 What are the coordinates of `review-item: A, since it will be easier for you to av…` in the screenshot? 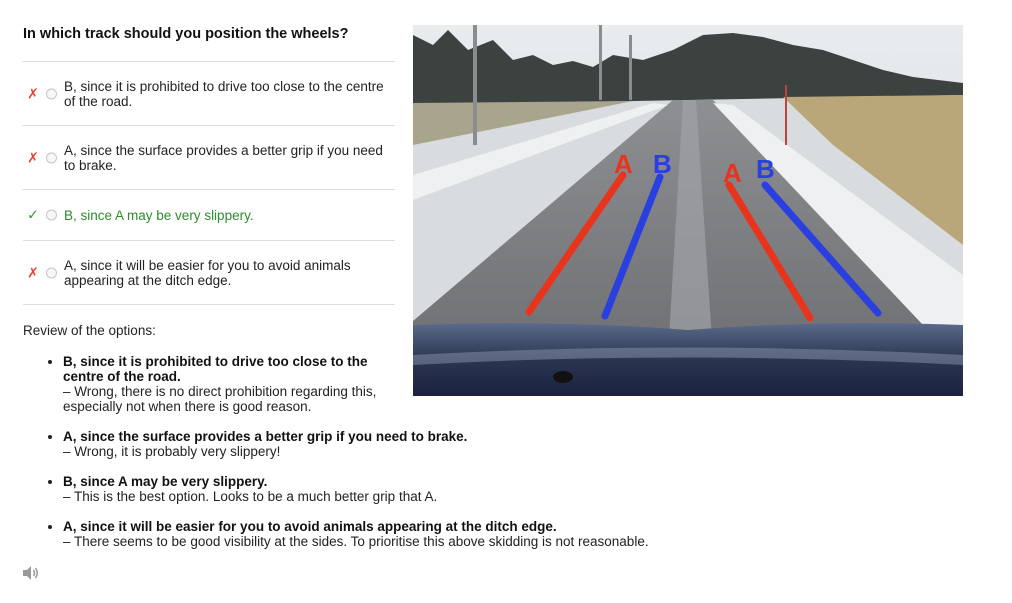 It's located at (383, 534).